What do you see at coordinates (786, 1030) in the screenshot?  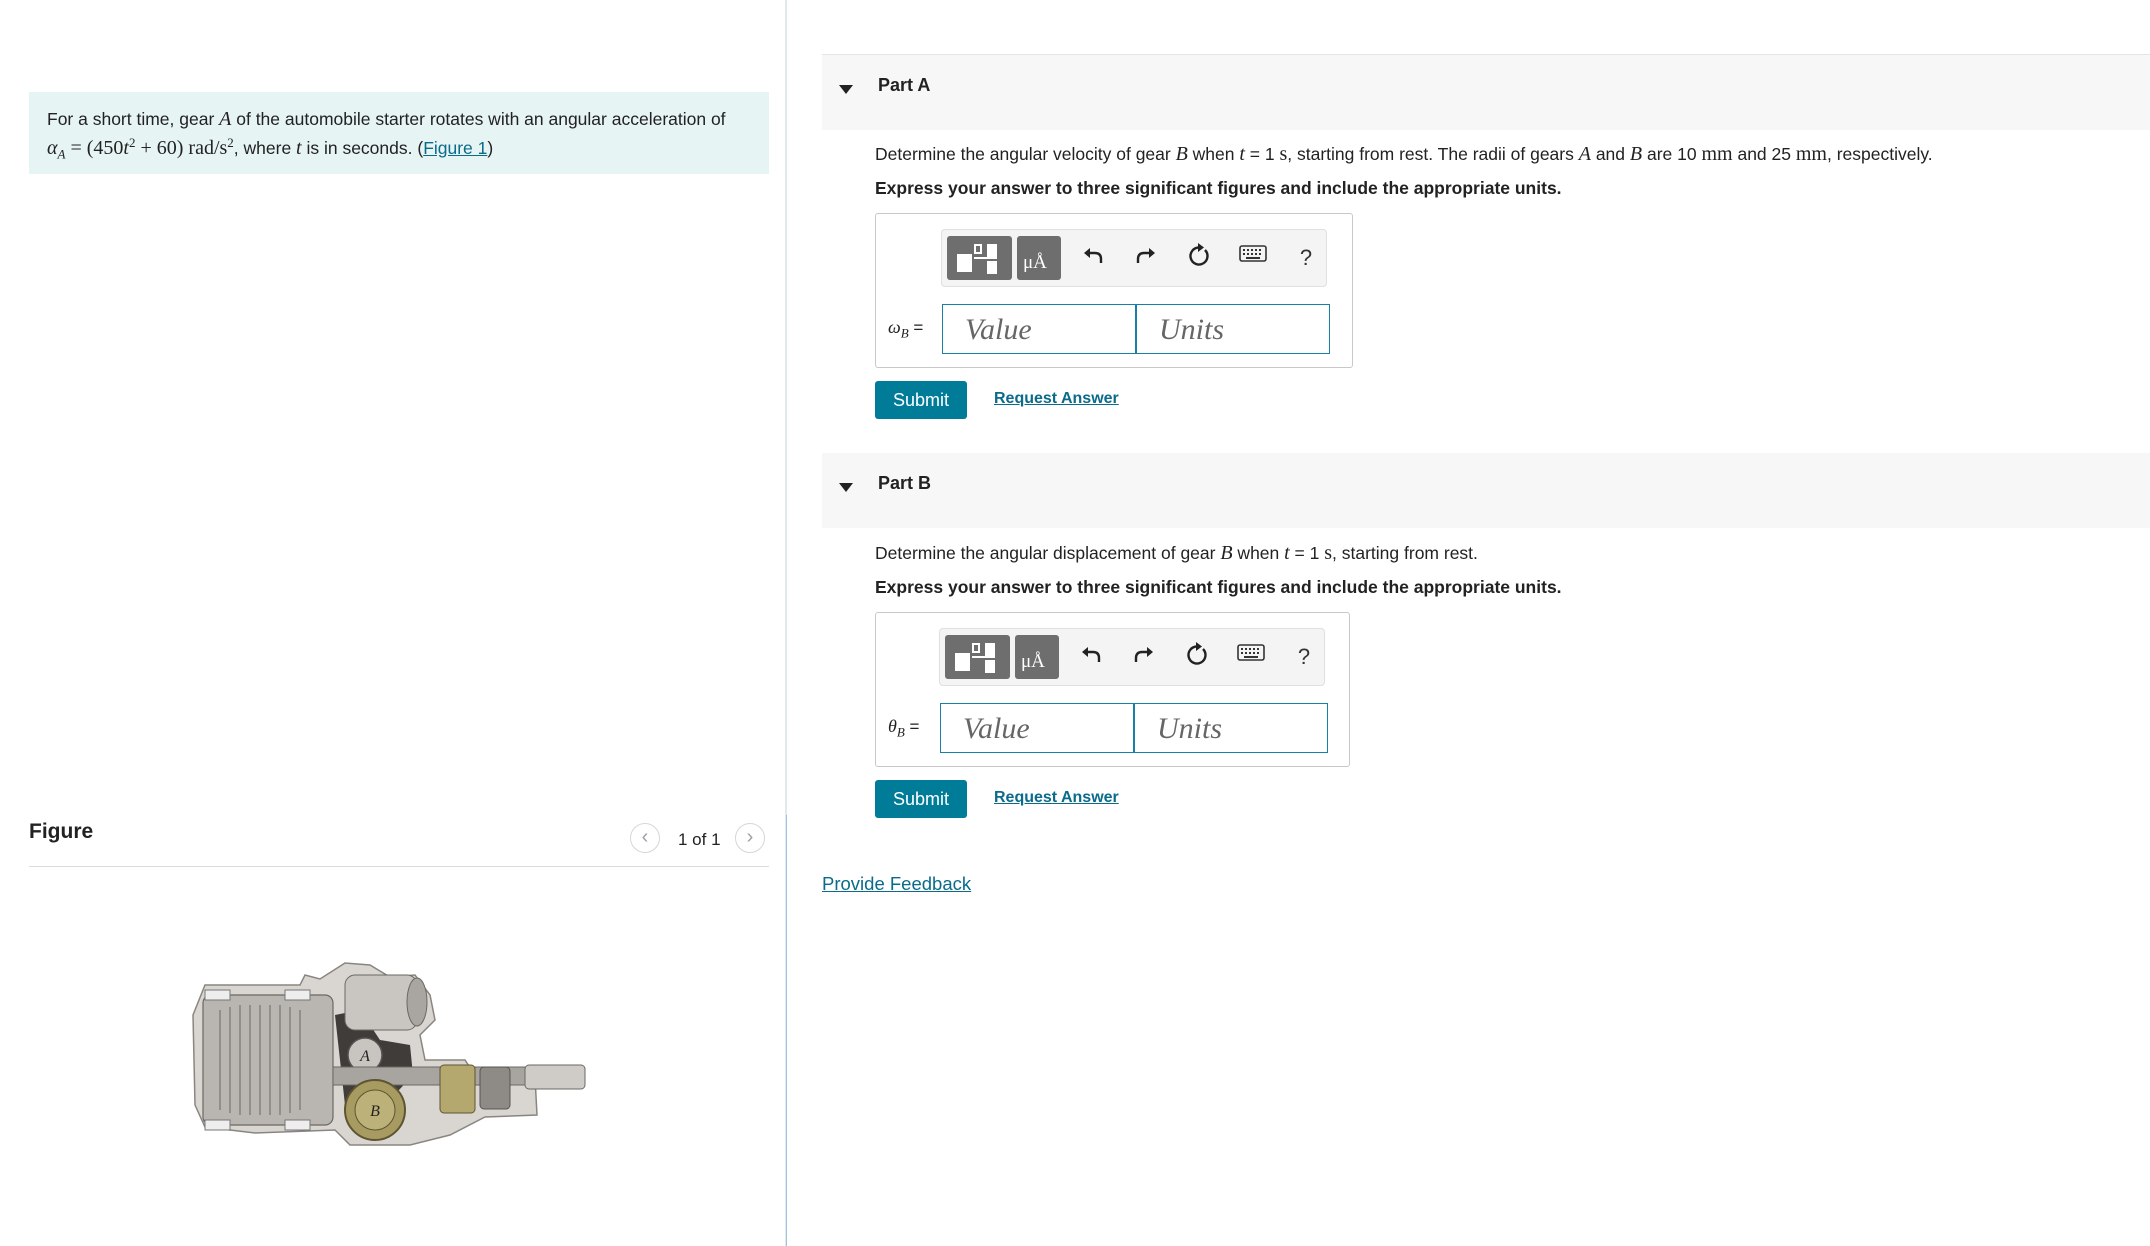 I see `panel-divider-scroll` at bounding box center [786, 1030].